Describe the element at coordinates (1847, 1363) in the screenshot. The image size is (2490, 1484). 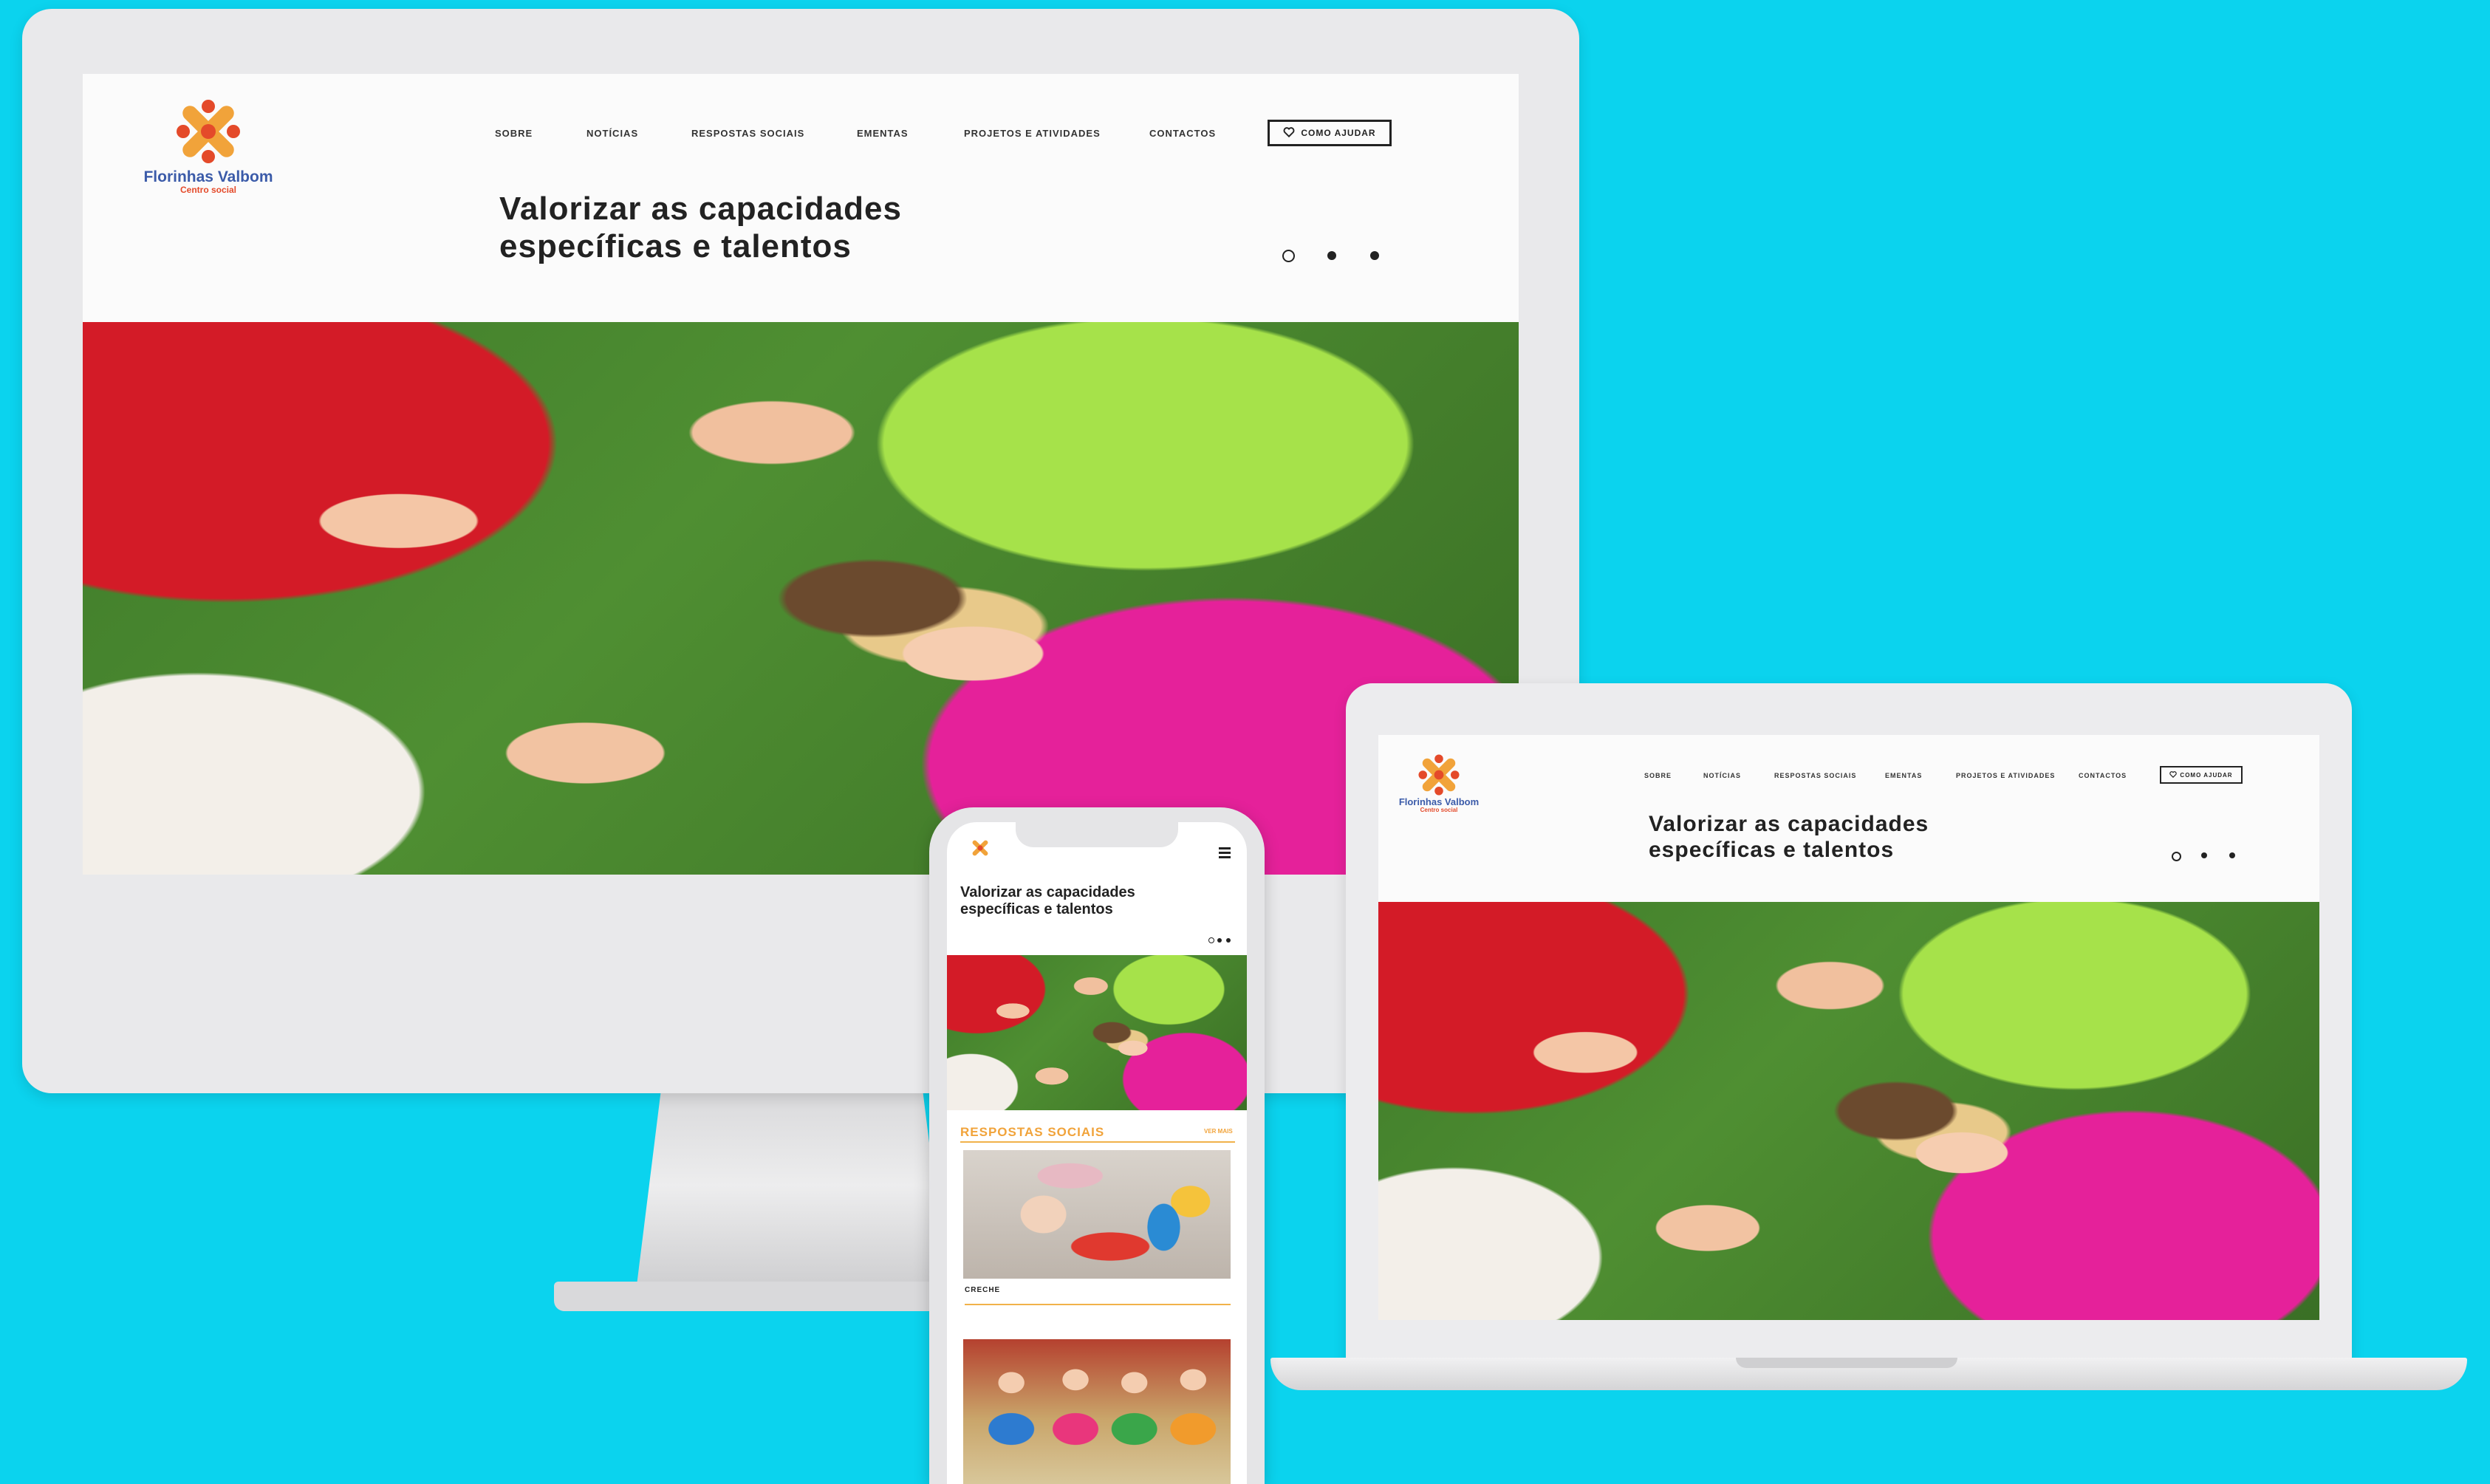
I see `laptop-notch` at that location.